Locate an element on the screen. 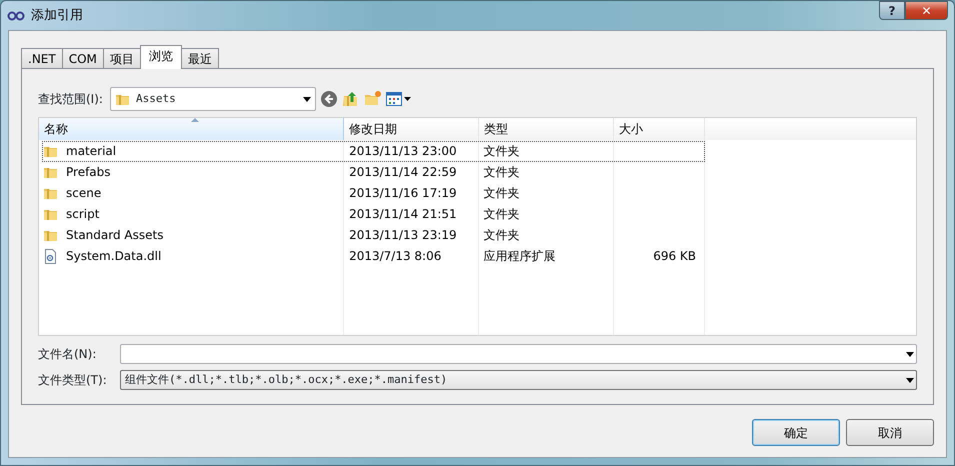  help-button: ? is located at coordinates (892, 10).